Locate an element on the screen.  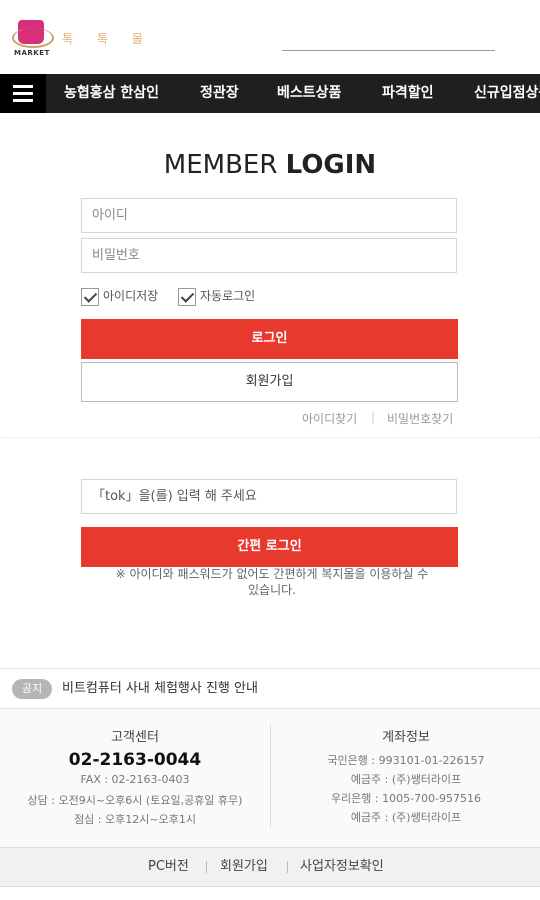
easy-login-button: 간편 로그인 is located at coordinates (269, 547).